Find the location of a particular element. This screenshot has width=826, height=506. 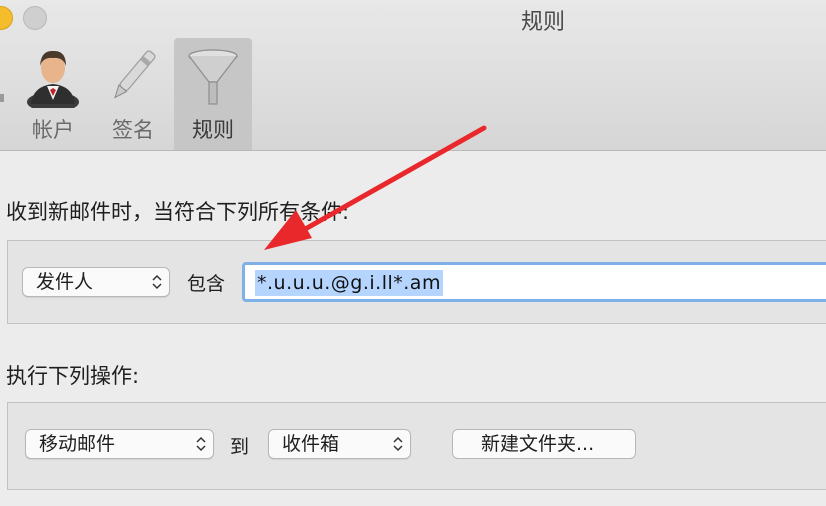

toolbar-label-signatures: 签名 is located at coordinates (133, 130).